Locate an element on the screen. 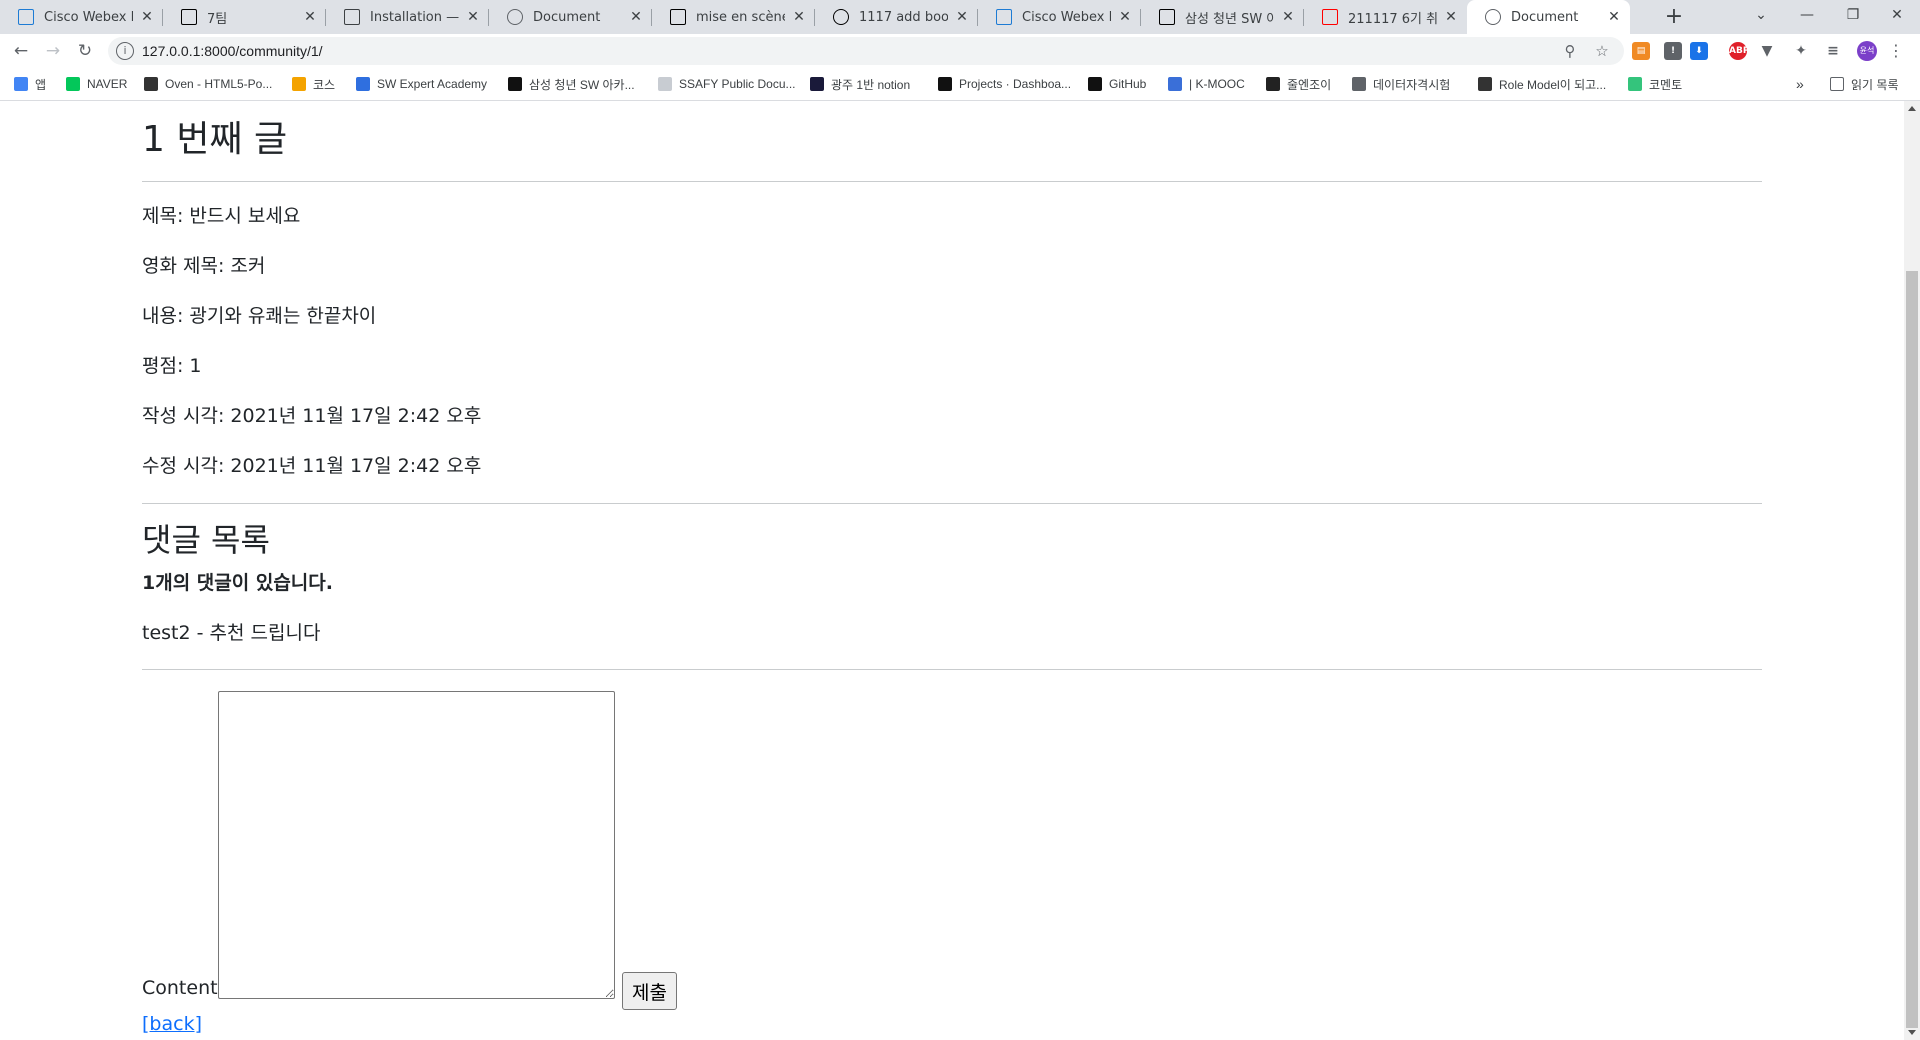  bookmark-label: 데이터자격시험 is located at coordinates (1412, 84).